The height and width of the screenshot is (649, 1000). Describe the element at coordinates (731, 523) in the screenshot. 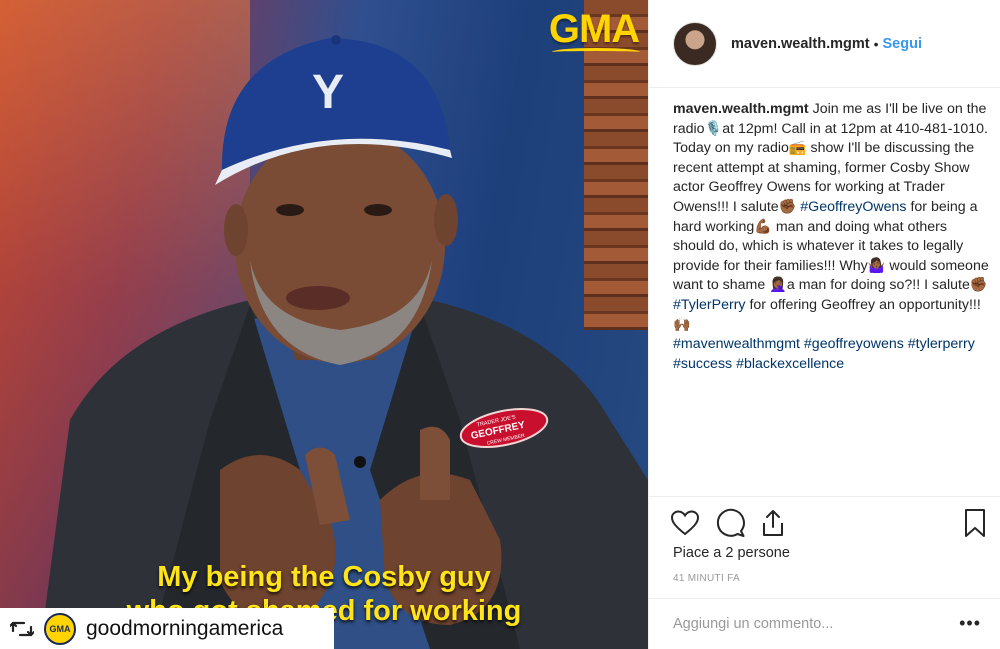

I see `comment-icon` at that location.